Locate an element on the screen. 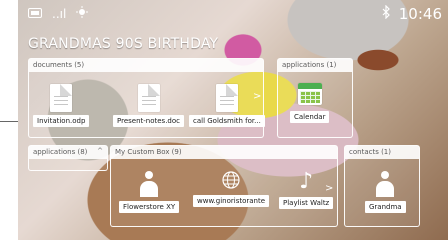 The height and width of the screenshot is (240, 448). applications-box: applications (1) Calendar is located at coordinates (315, 98).